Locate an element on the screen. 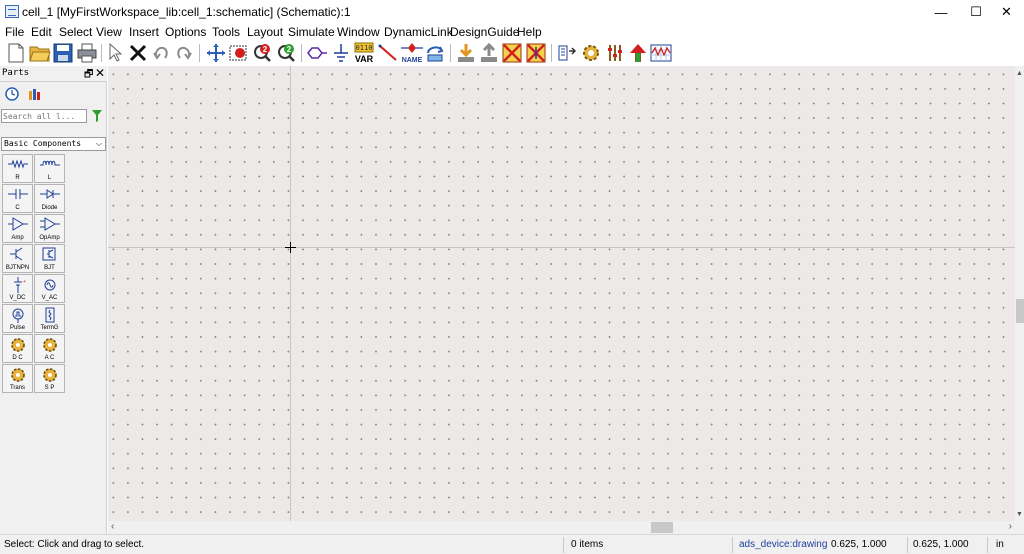 The height and width of the screenshot is (554, 1024). insert-wire-icon is located at coordinates (388, 53).